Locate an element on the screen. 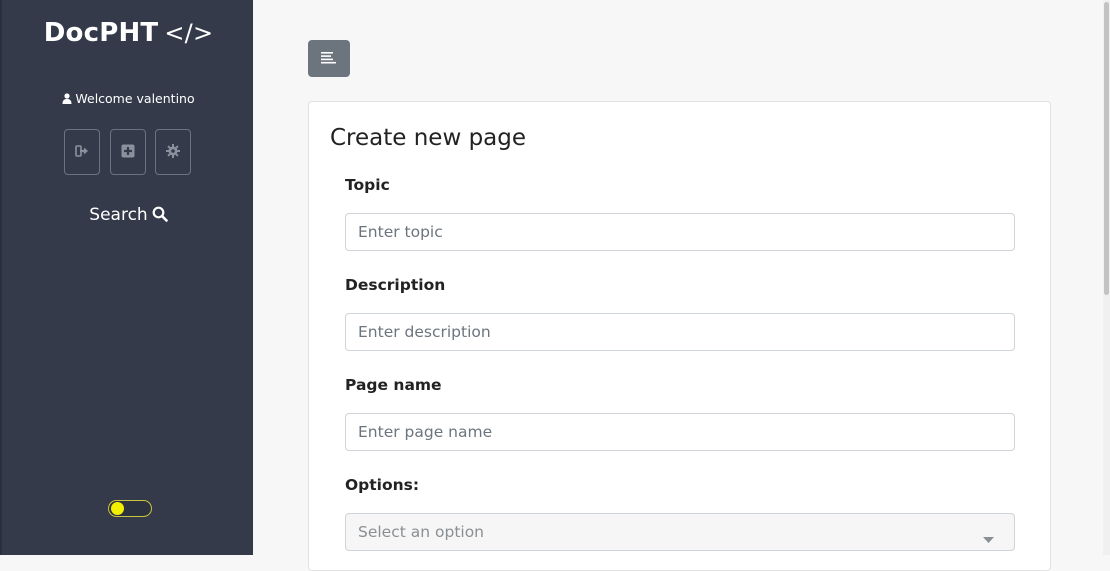  page-title: Create new page is located at coordinates (428, 138).